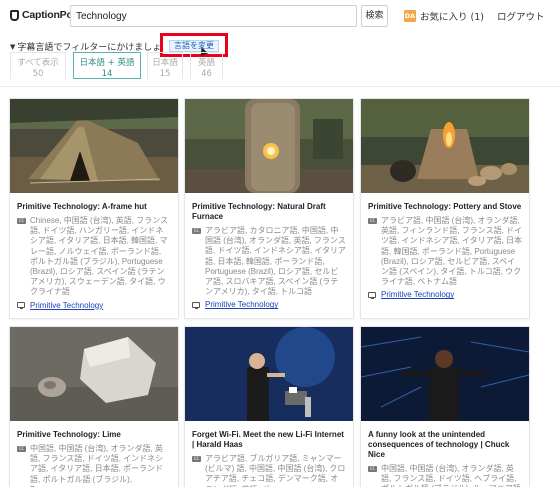  Describe the element at coordinates (107, 63) in the screenshot. I see `tab-label: 日本語 + 英語` at that location.